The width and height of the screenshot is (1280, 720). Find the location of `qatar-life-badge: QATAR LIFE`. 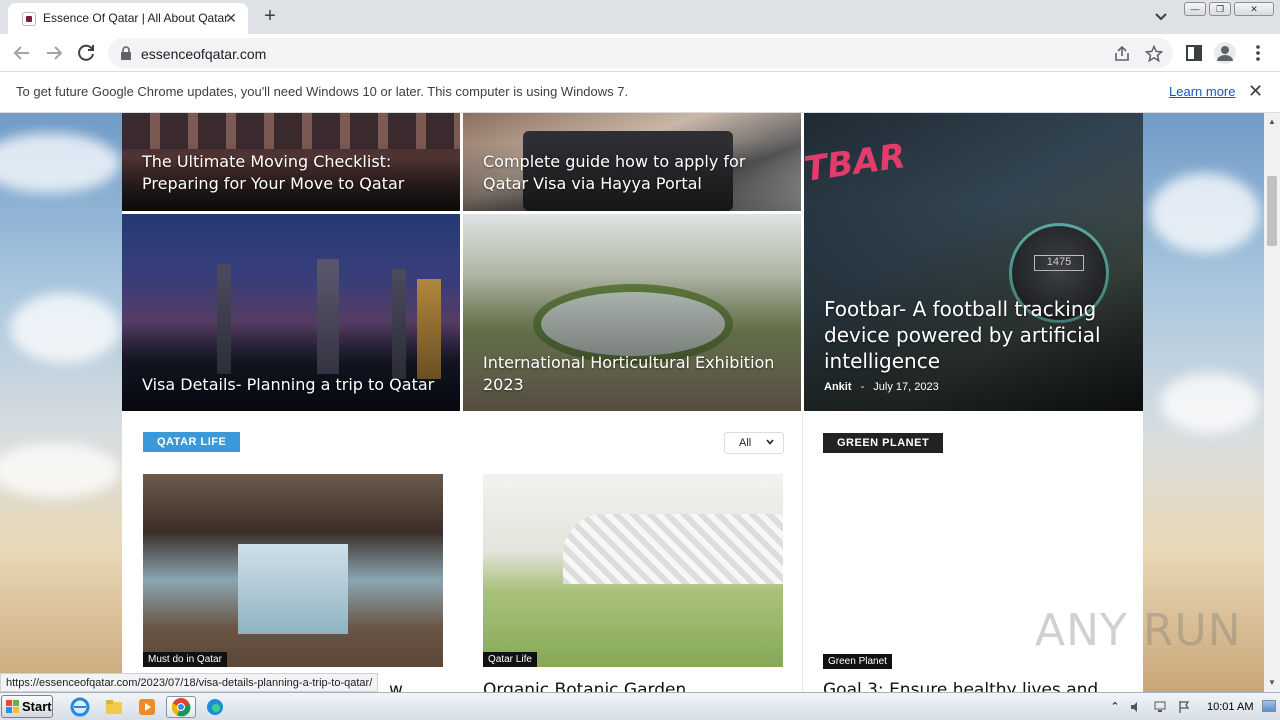

qatar-life-badge: QATAR LIFE is located at coordinates (192, 442).